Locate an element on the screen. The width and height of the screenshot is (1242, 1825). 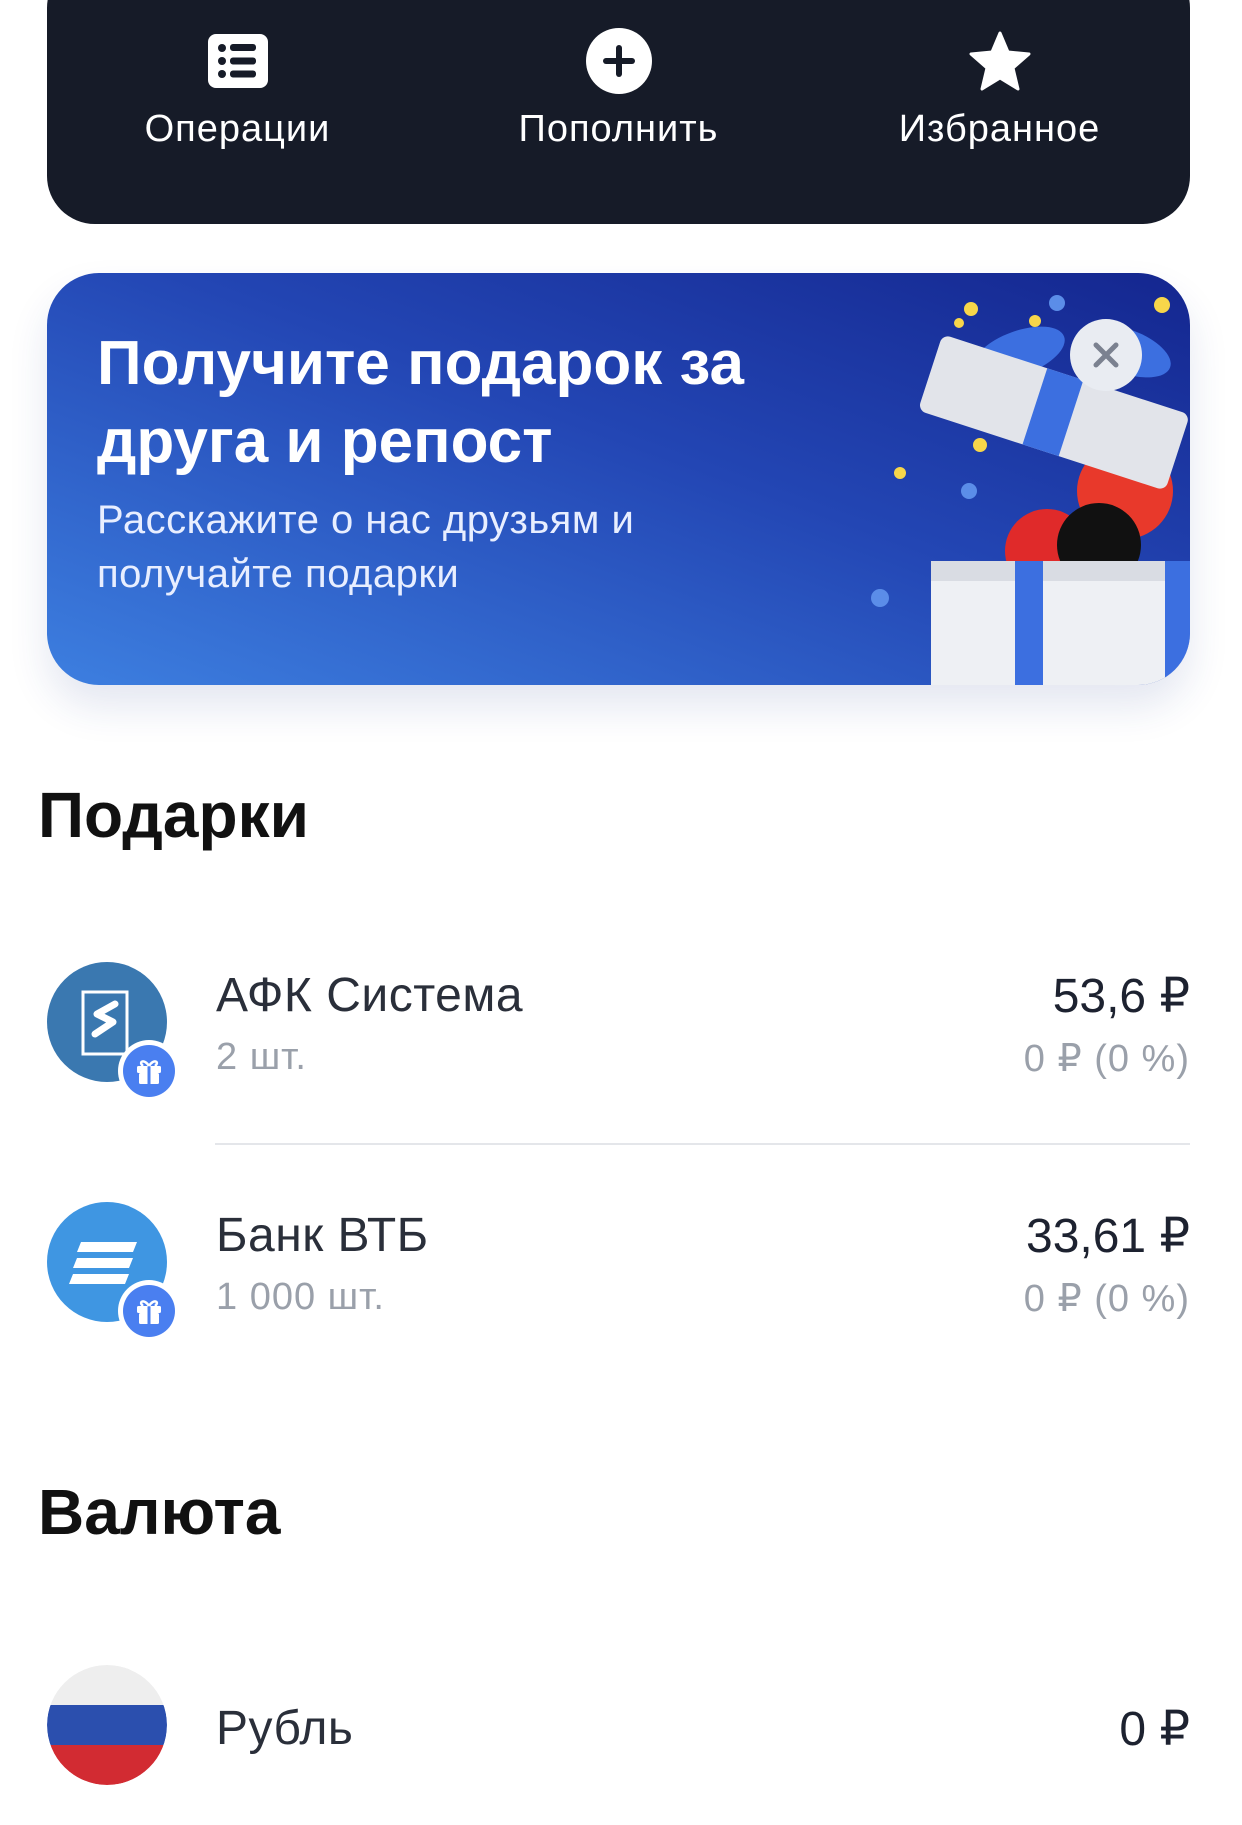
operations-button: Операции is located at coordinates (237, 112).